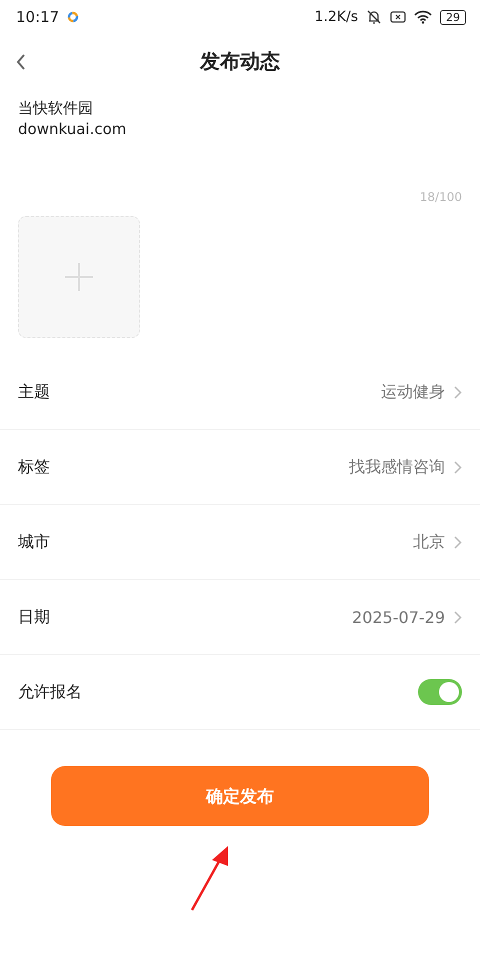 This screenshot has width=480, height=960. What do you see at coordinates (421, 392) in the screenshot?
I see `setting-value: 运动健身` at bounding box center [421, 392].